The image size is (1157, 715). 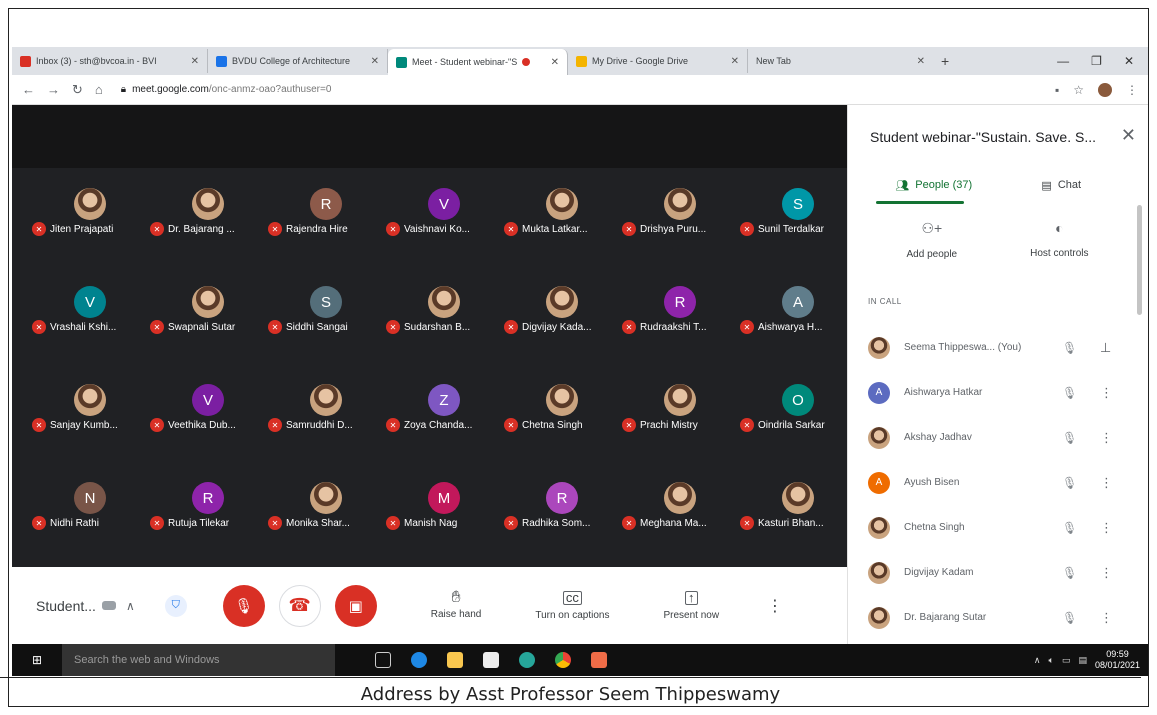 I want to click on shield-icon: ⛉, so click(x=175, y=605).